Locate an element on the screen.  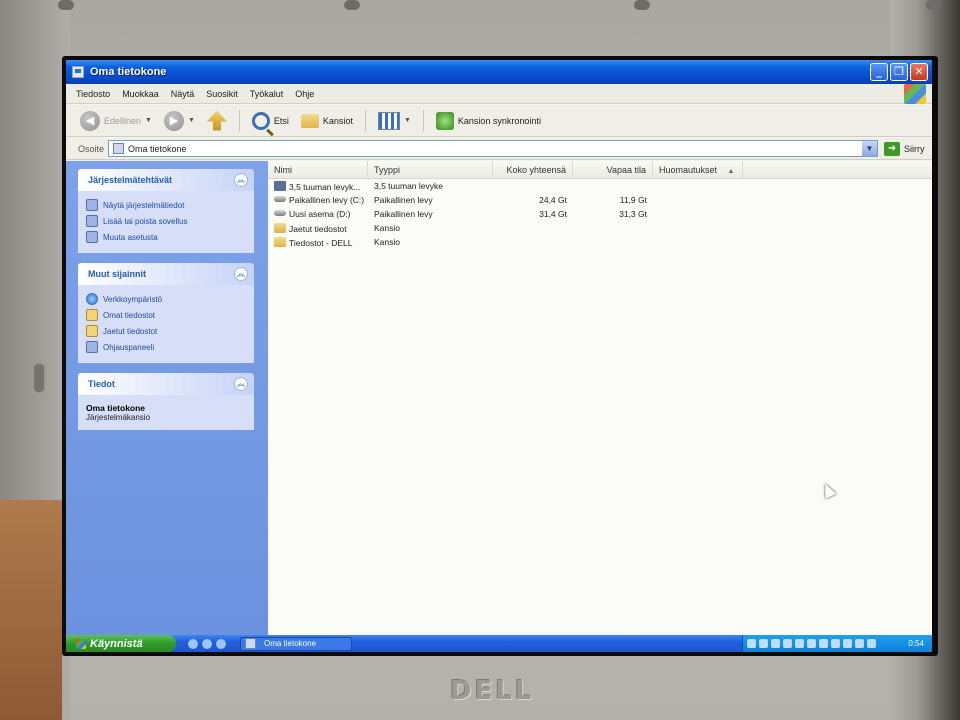
drive-icon is located at coordinates (280, 213).